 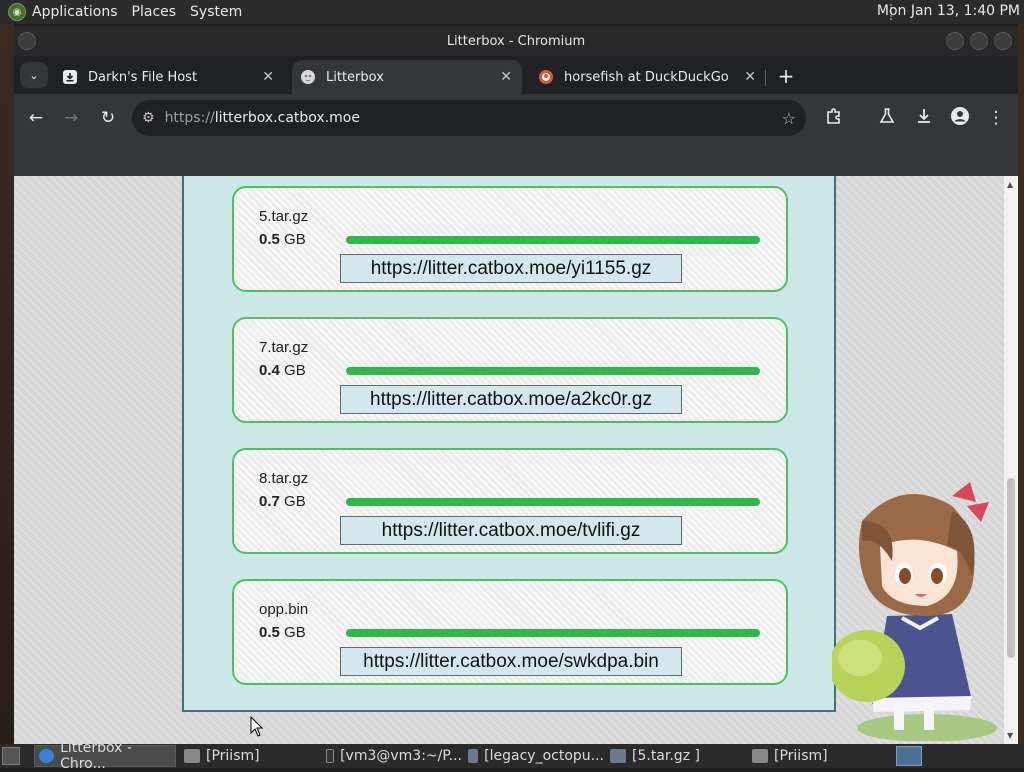 I want to click on page-scrollbar: ▲ ▼, so click(x=1011, y=460).